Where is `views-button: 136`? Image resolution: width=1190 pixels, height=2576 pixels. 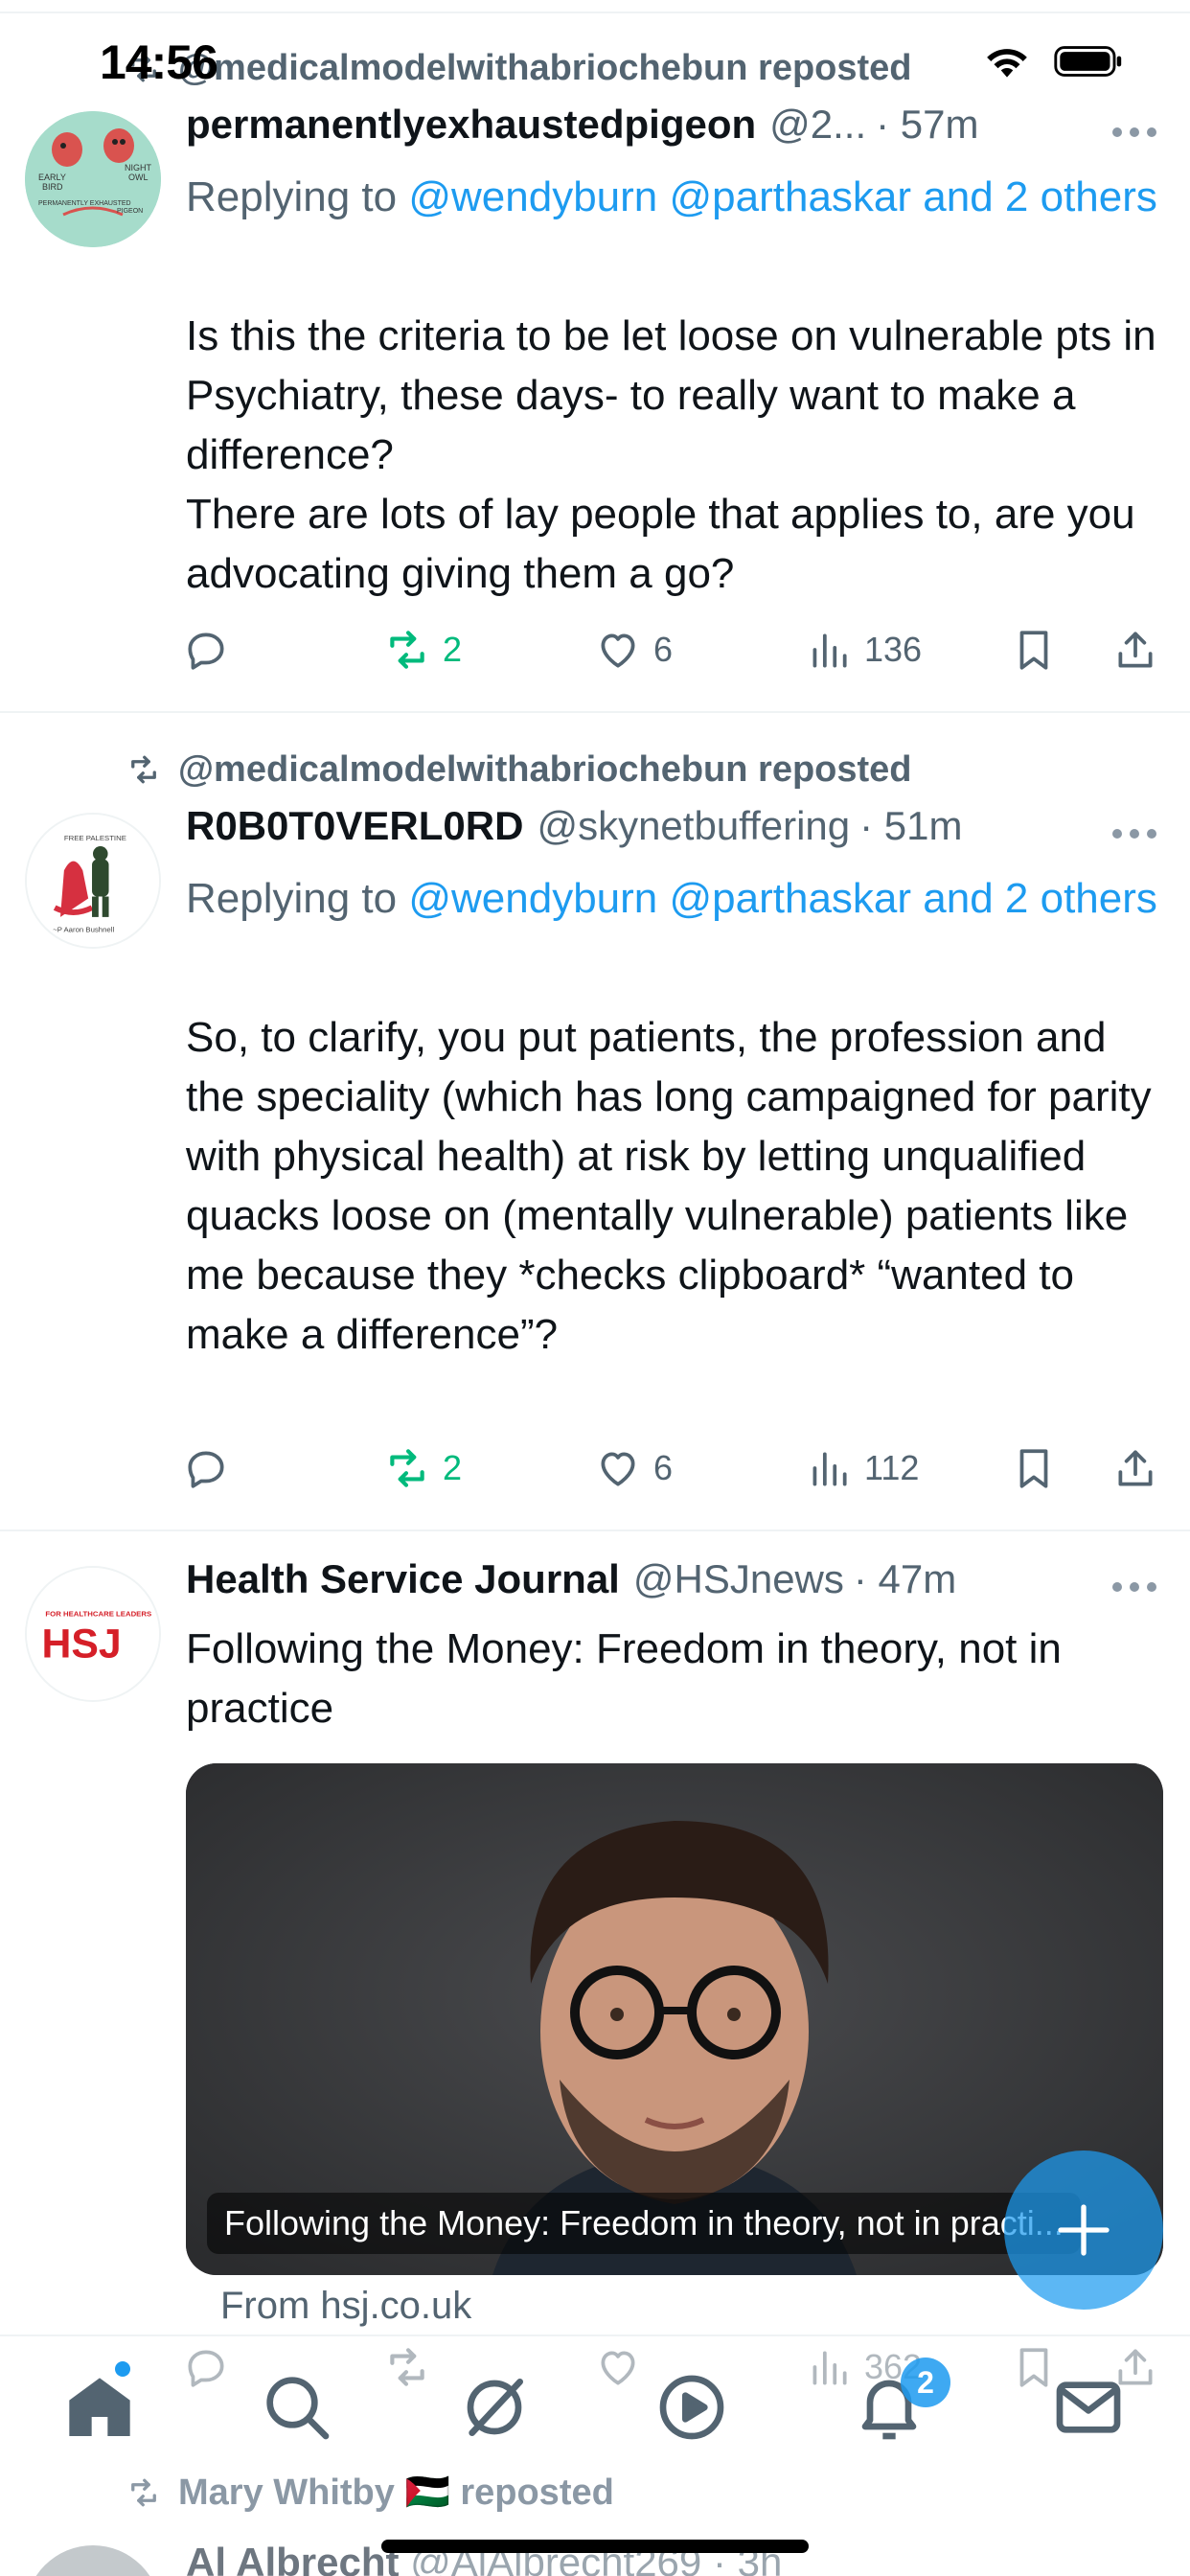 views-button: 136 is located at coordinates (864, 649).